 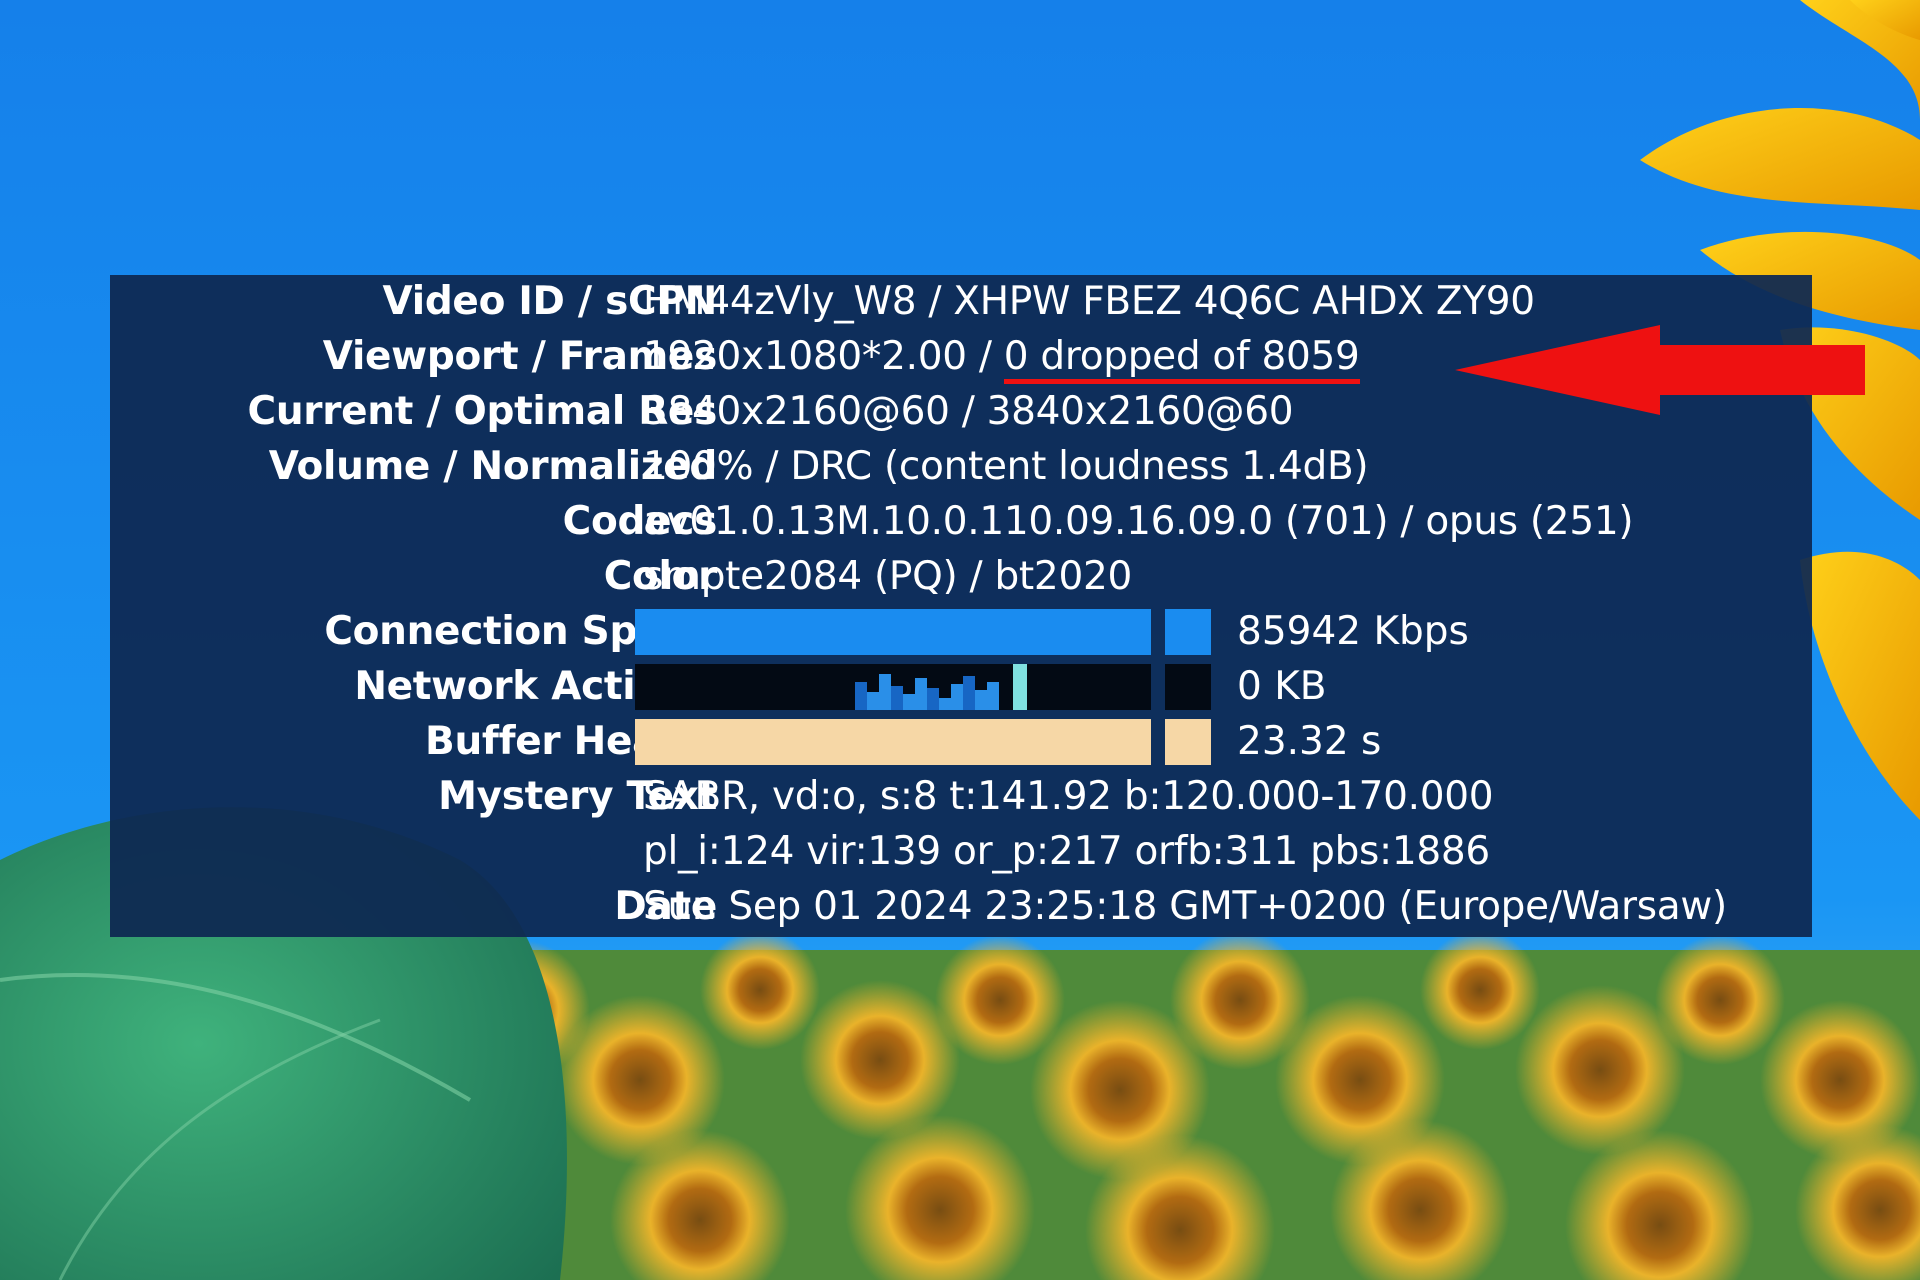 What do you see at coordinates (550, 301) in the screenshot?
I see `stat-label: Video ID / sCPN` at bounding box center [550, 301].